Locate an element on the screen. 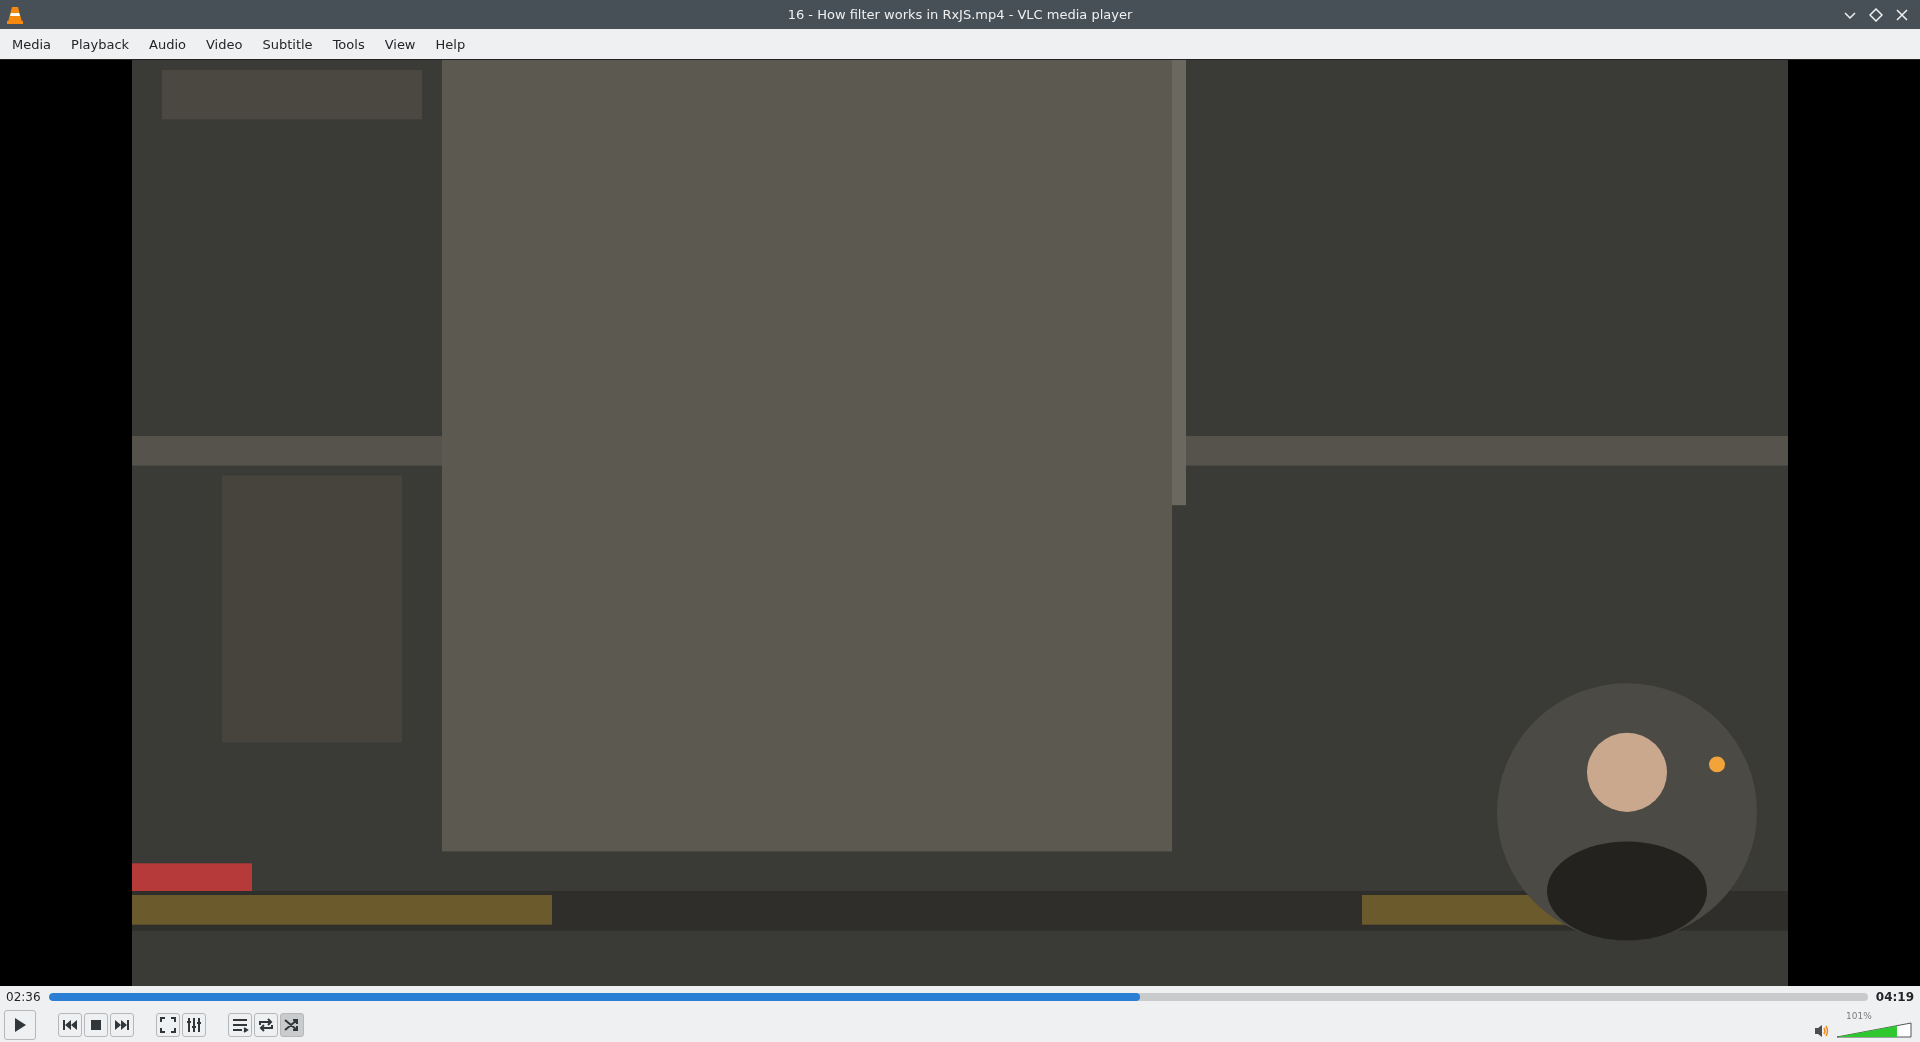  speaker-icon is located at coordinates (1822, 1031).